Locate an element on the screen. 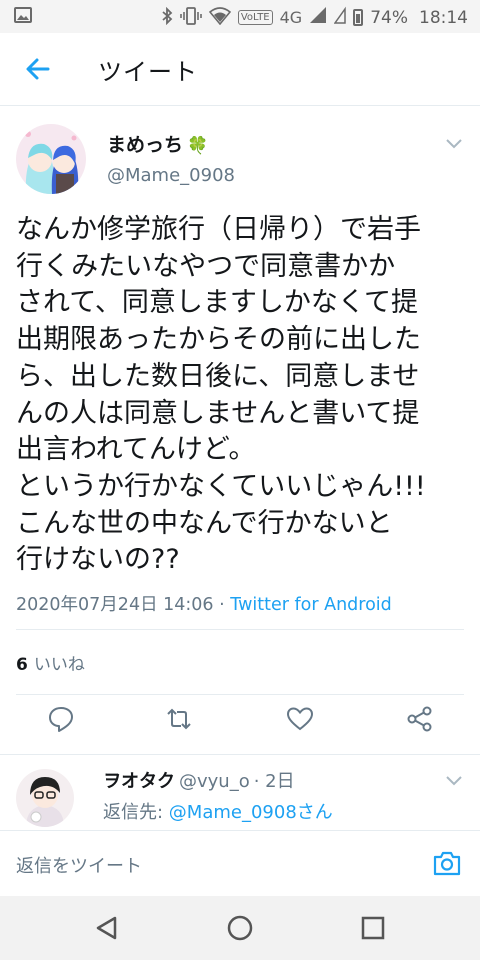 This screenshot has height=960, width=480. reply-display-name: ヲオタク is located at coordinates (139, 781).